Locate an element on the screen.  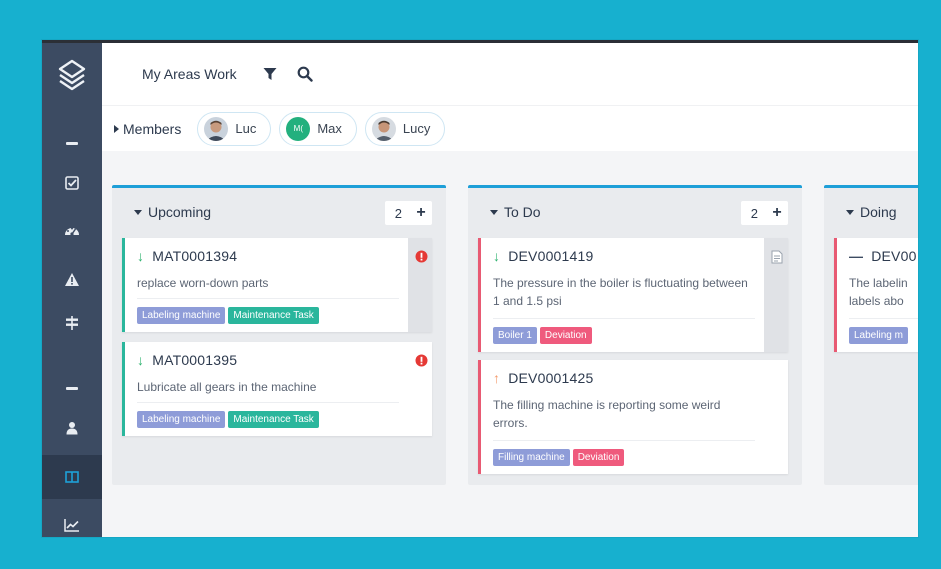
card-id: ↓ DEV0001419 is located at coordinates (543, 256).